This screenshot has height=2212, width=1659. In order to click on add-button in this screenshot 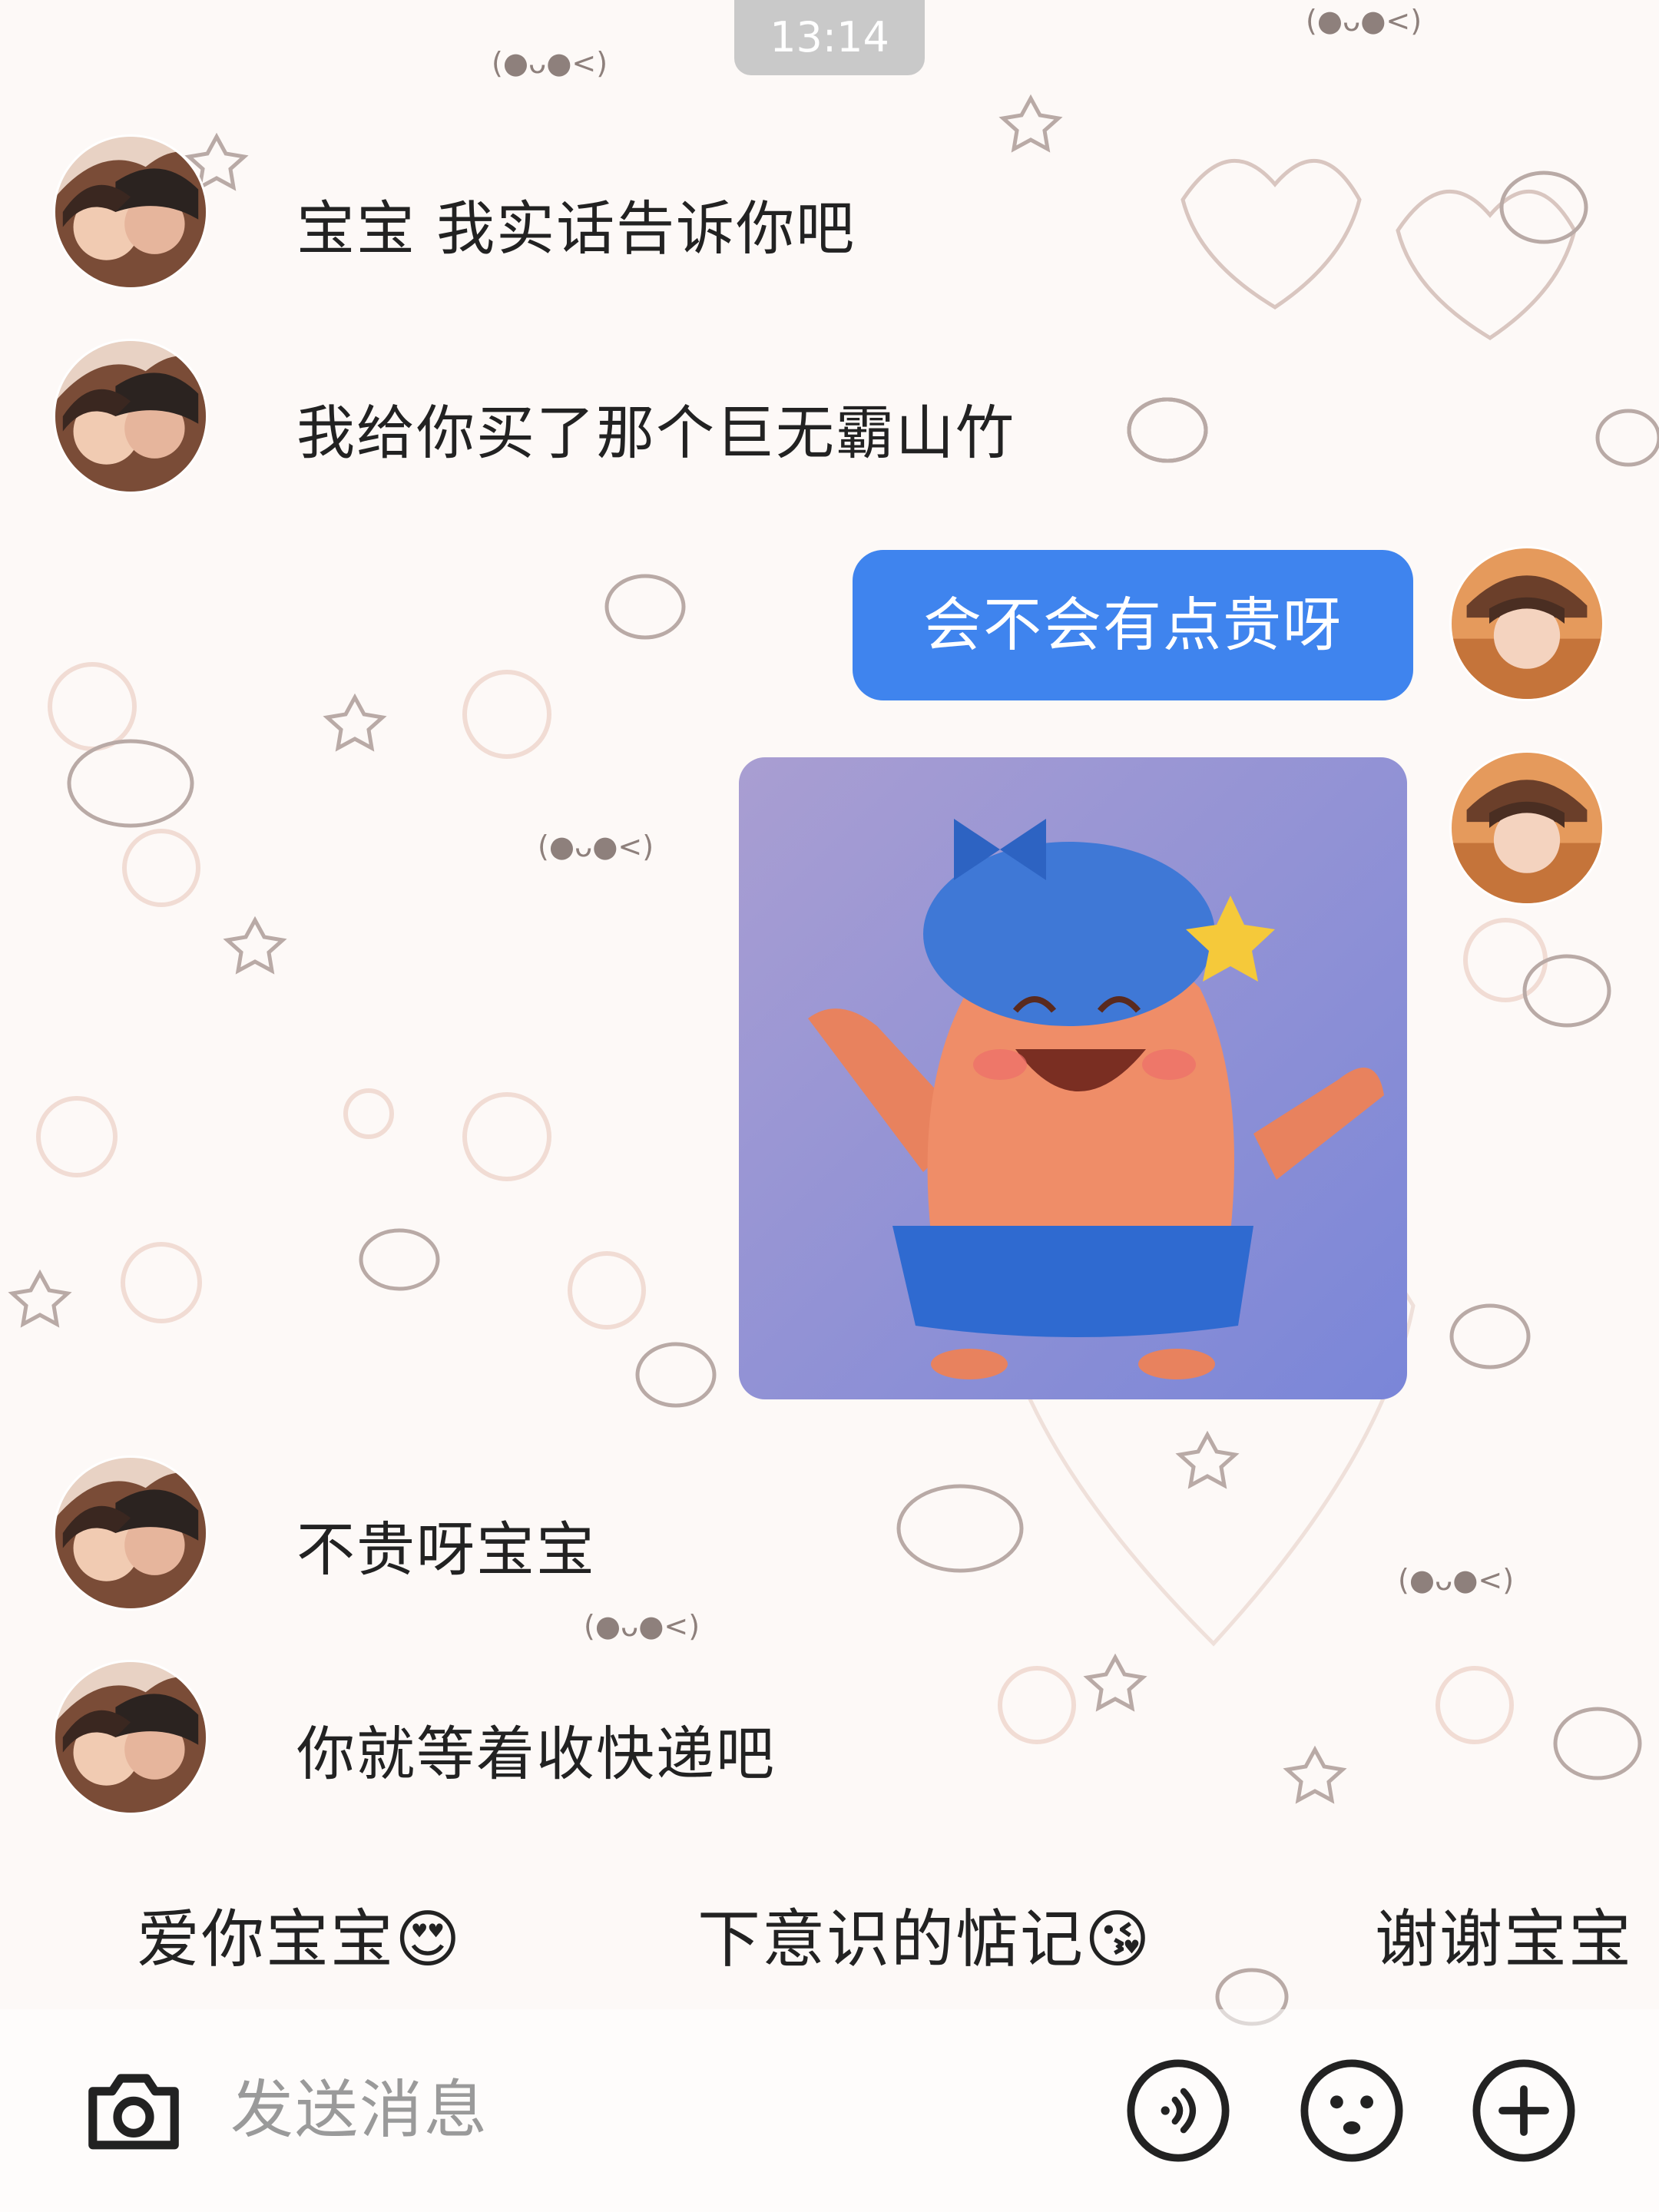, I will do `click(1524, 2111)`.